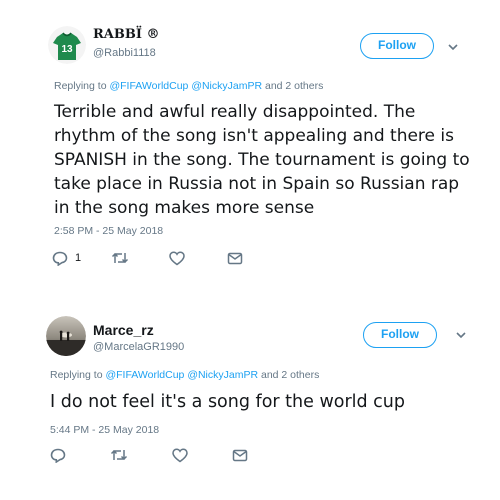  What do you see at coordinates (78, 258) in the screenshot?
I see `reply-count: 1` at bounding box center [78, 258].